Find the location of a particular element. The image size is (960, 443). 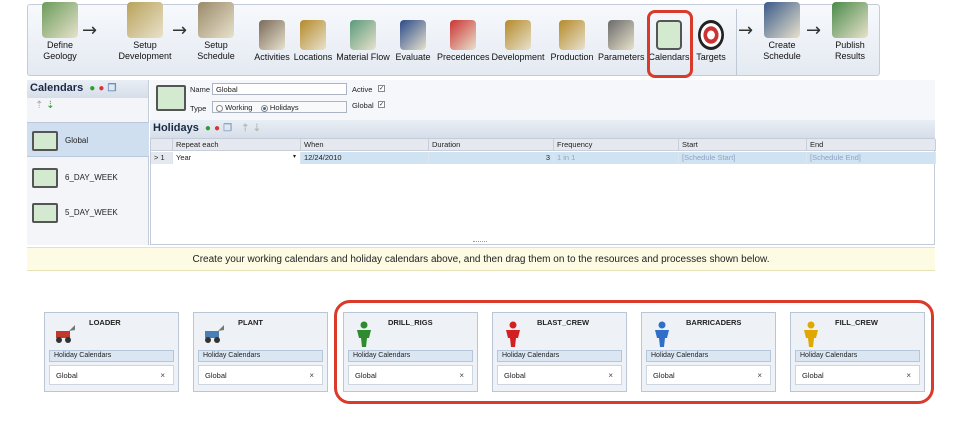

active-label: Active is located at coordinates (362, 89).